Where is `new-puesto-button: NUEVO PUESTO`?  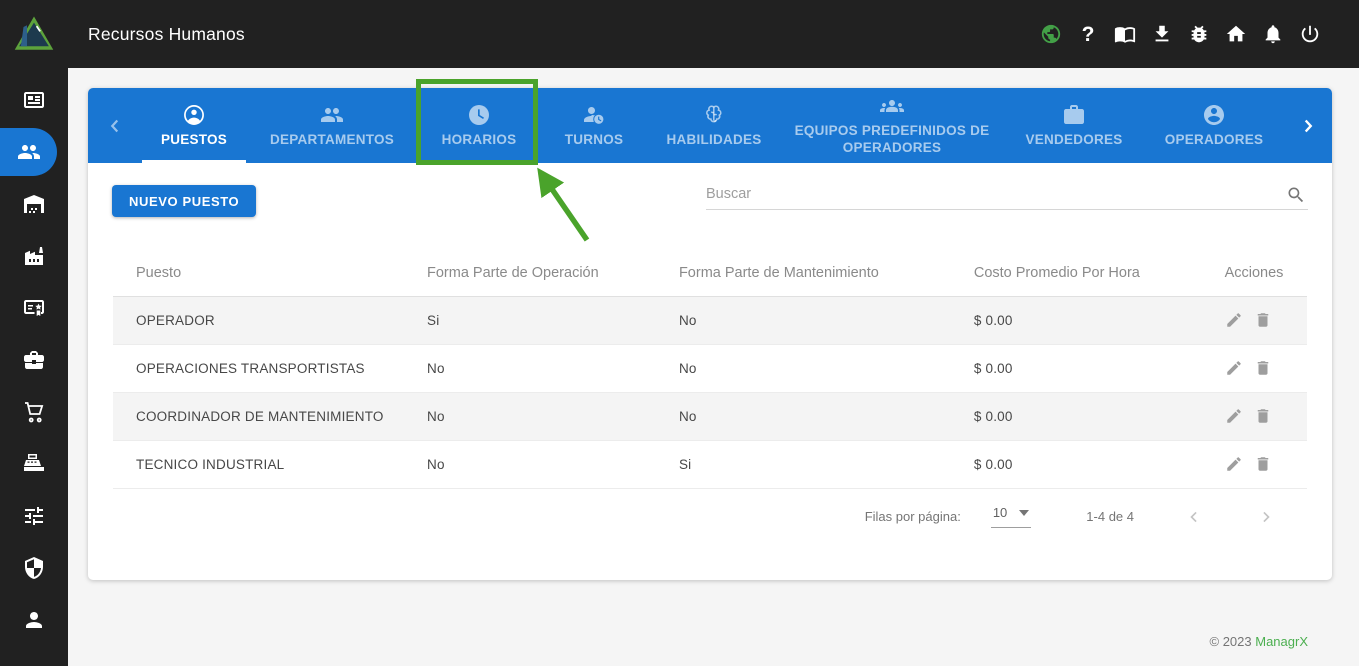
new-puesto-button: NUEVO PUESTO is located at coordinates (184, 201).